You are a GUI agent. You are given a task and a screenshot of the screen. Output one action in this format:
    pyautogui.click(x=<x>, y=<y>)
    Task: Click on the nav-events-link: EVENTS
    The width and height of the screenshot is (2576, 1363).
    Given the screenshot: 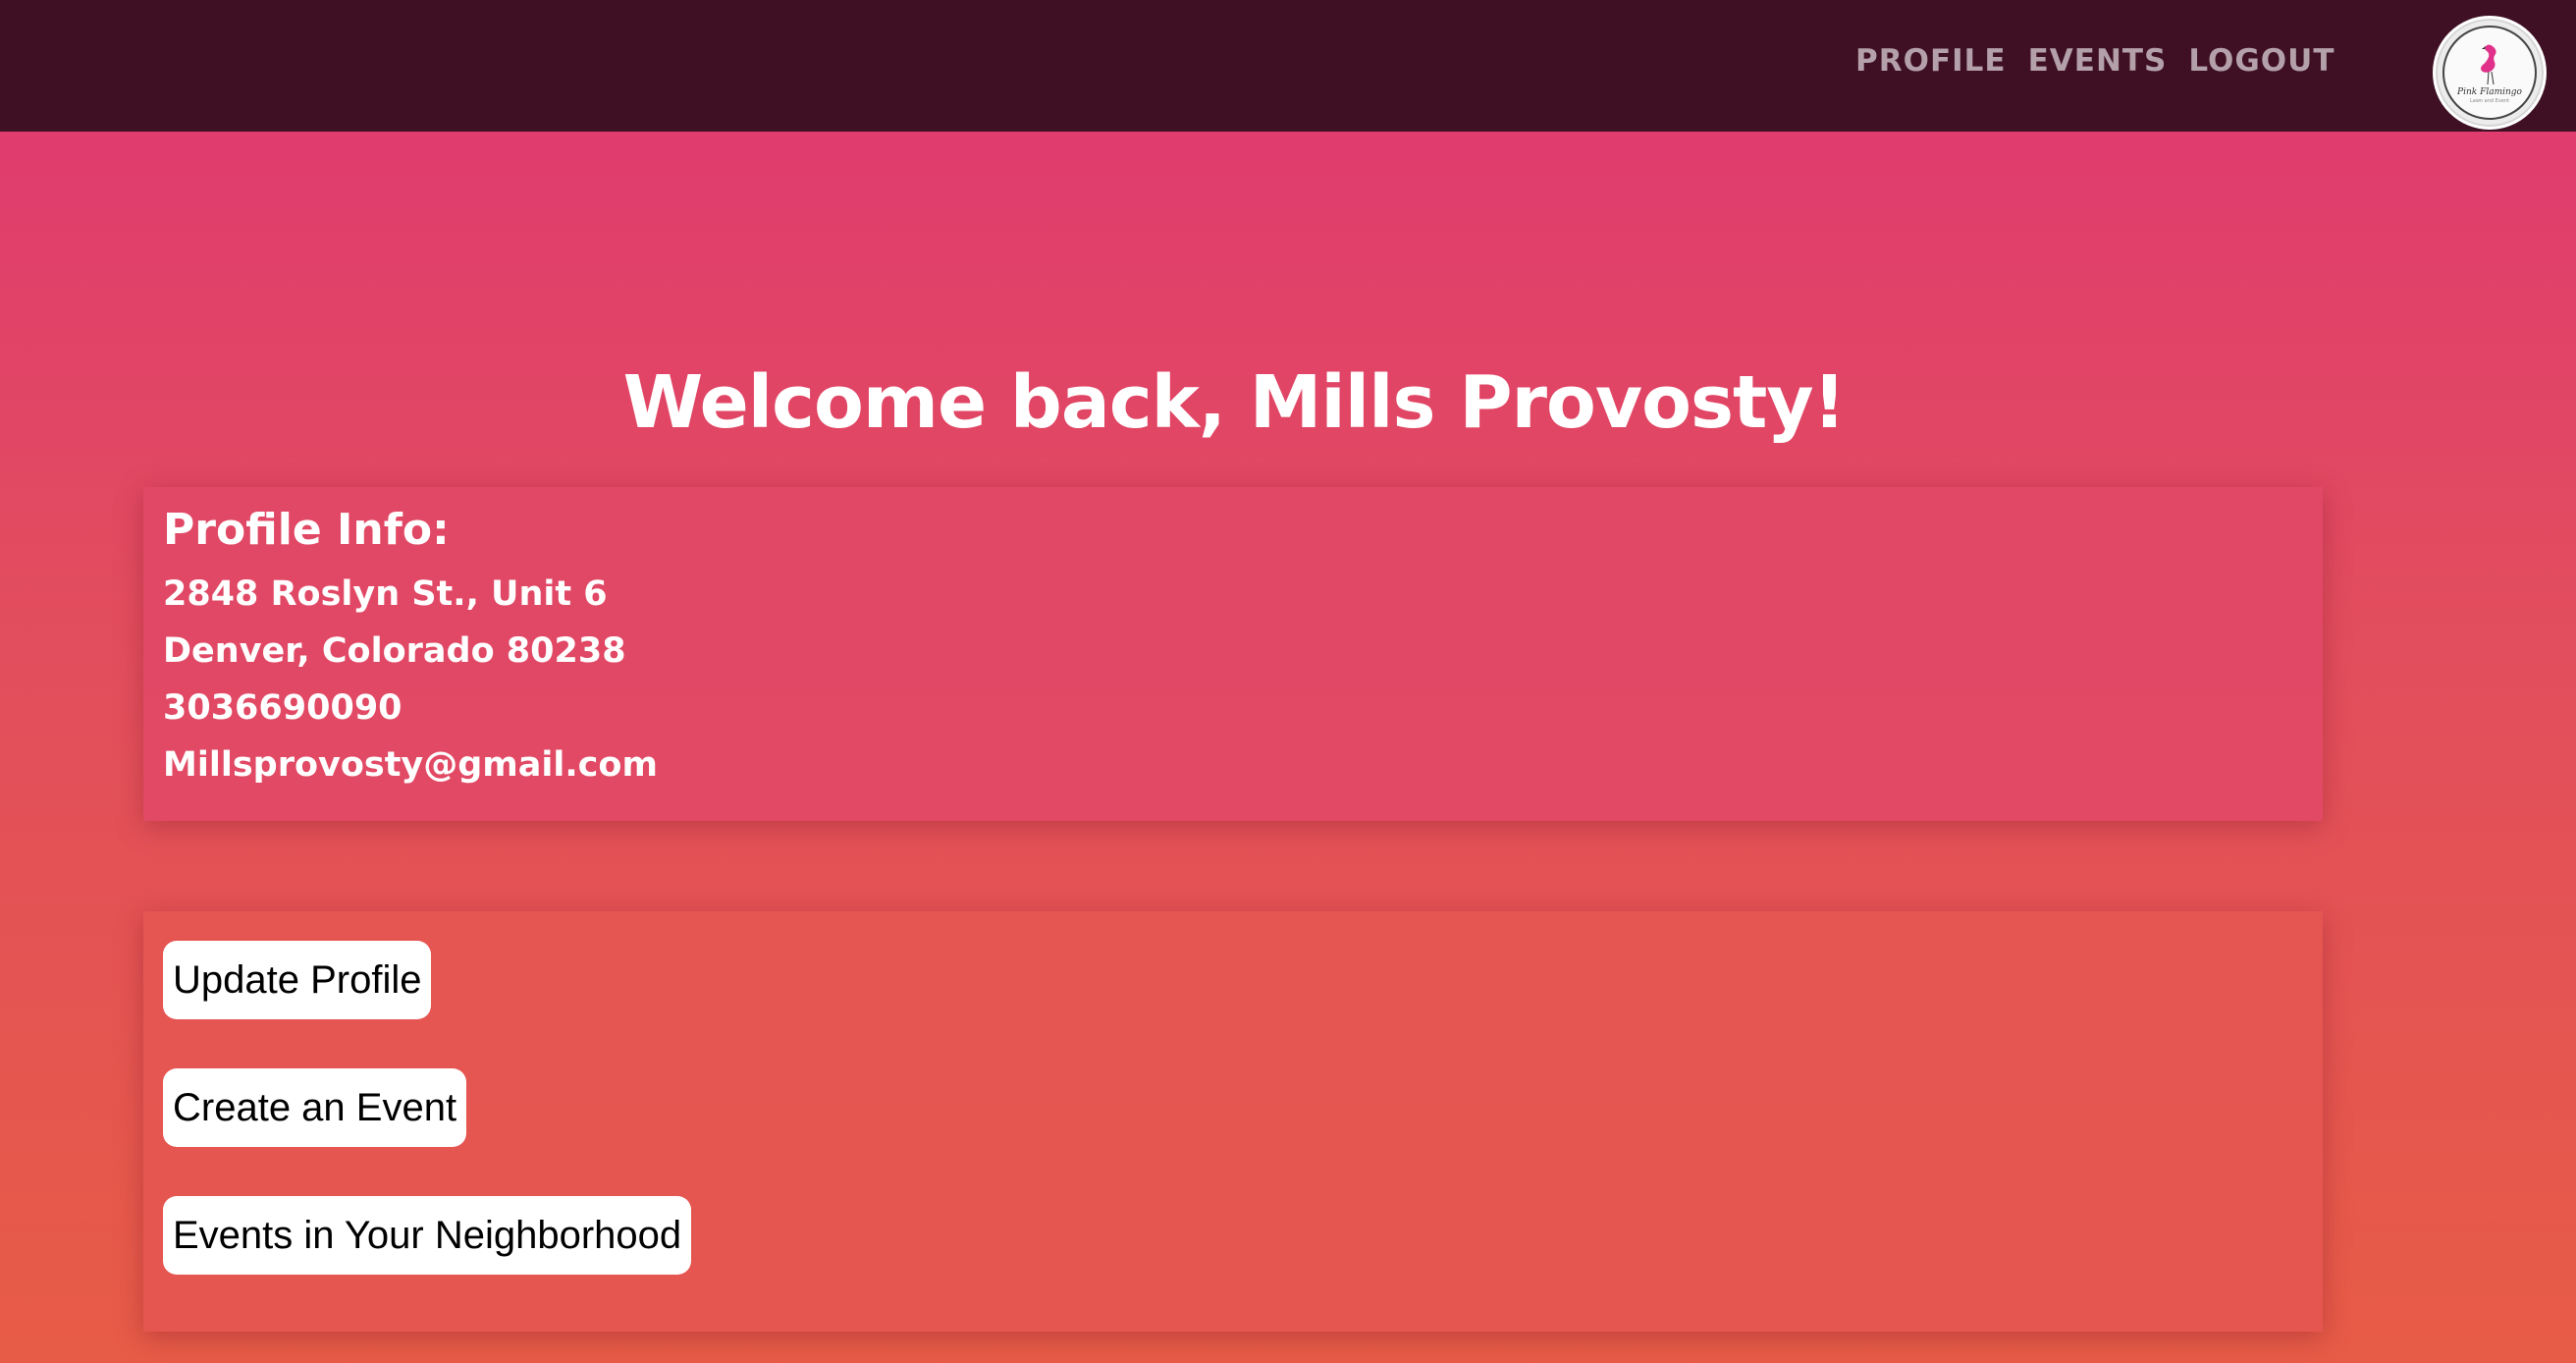 What is the action you would take?
    pyautogui.click(x=2098, y=60)
    